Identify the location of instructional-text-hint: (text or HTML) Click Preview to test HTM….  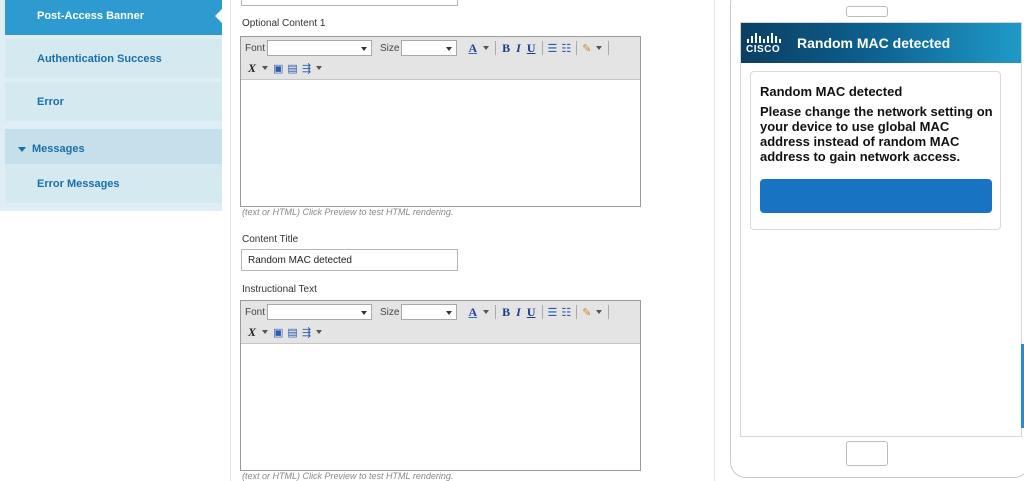
(348, 476).